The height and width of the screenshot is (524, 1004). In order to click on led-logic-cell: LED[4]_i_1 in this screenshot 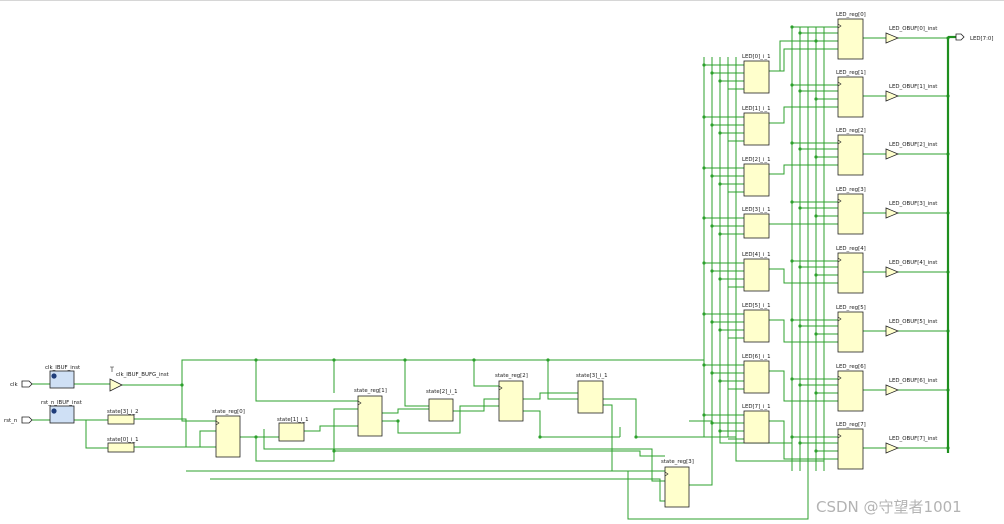, I will do `click(756, 272)`.